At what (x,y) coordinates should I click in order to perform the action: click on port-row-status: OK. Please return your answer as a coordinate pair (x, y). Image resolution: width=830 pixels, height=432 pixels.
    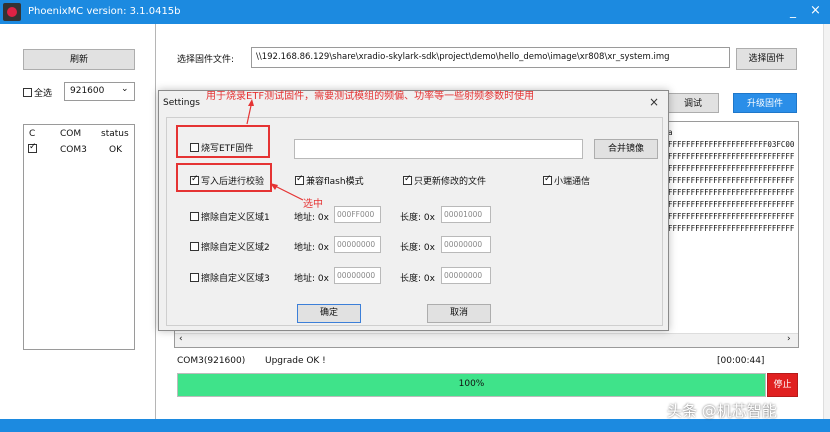
    Looking at the image, I should click on (115, 150).